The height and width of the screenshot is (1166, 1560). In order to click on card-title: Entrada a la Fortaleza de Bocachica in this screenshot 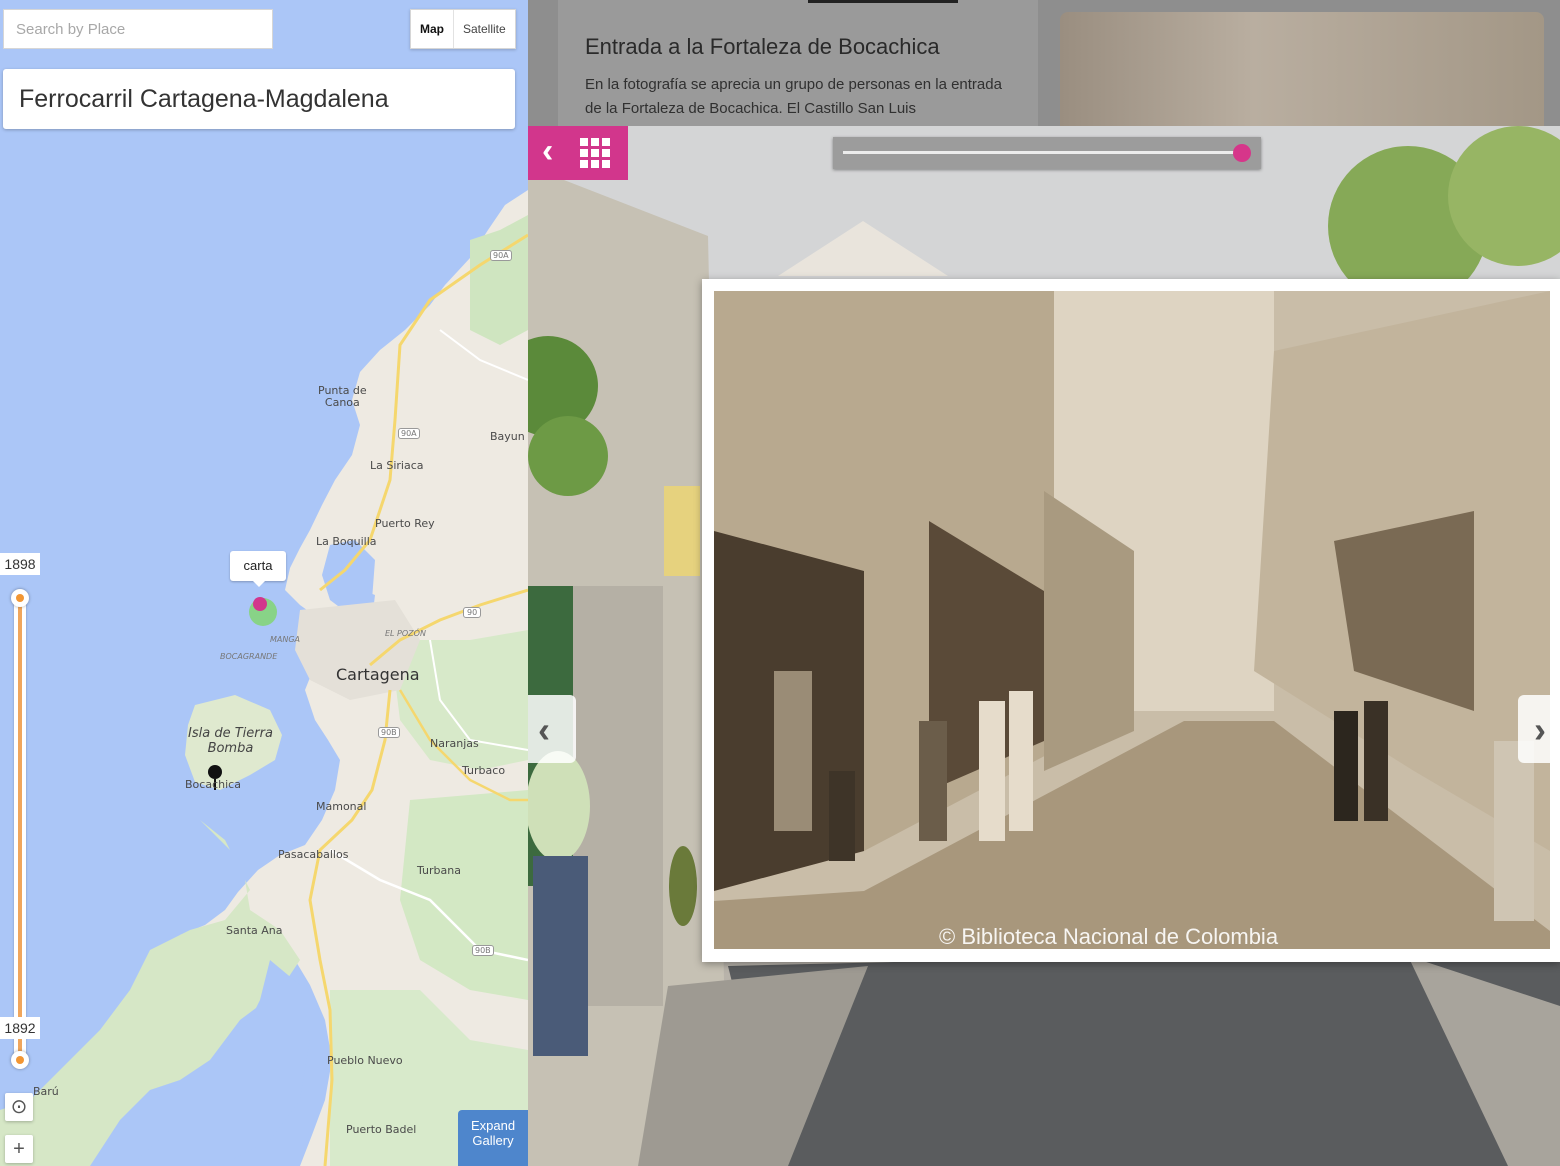, I will do `click(762, 46)`.